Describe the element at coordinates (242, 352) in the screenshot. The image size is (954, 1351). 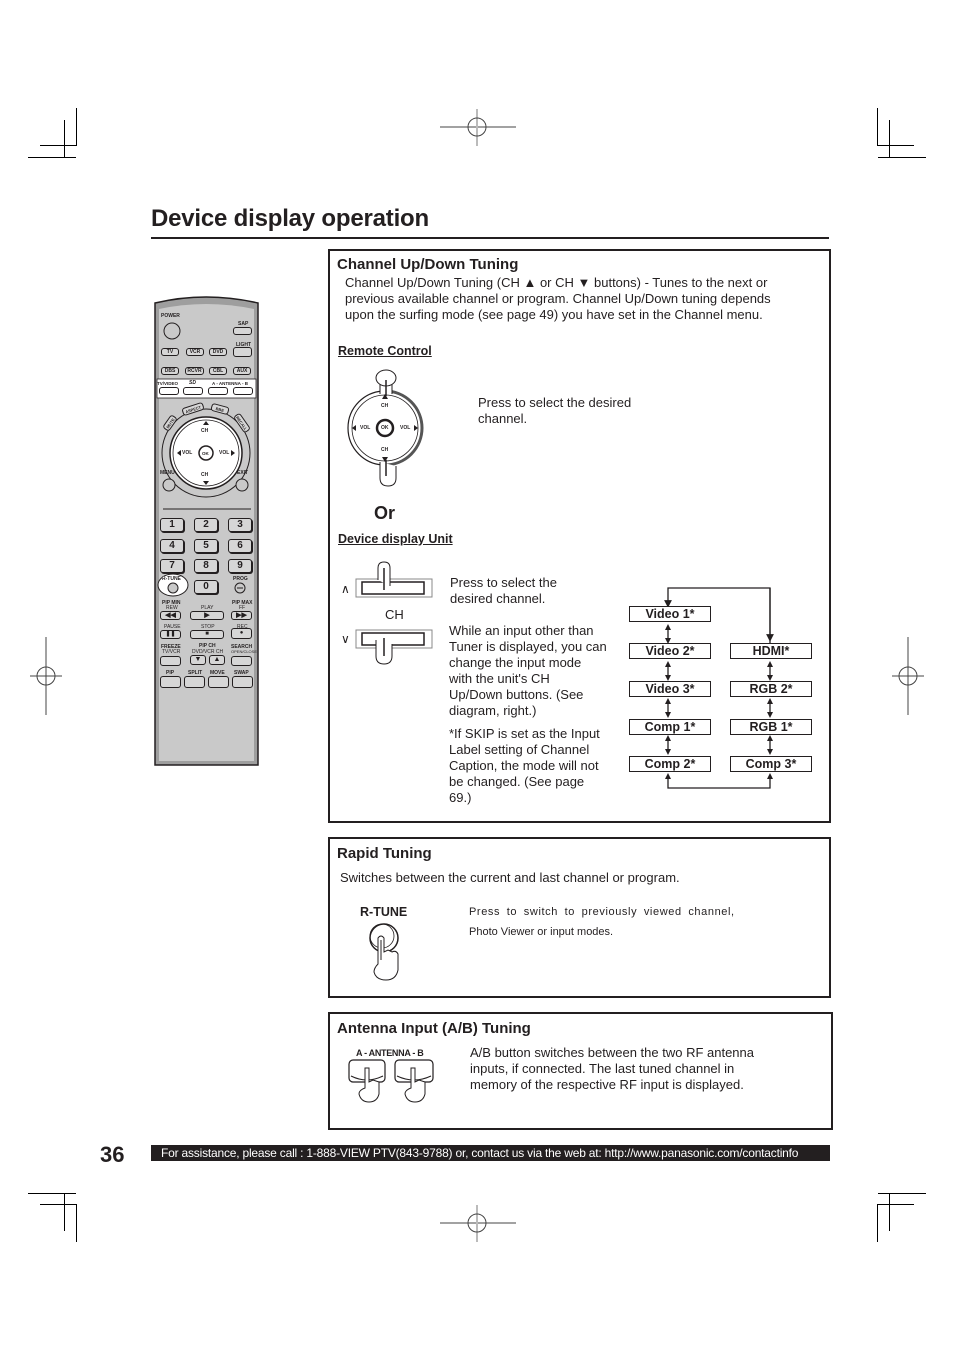
I see `remote-light-button` at that location.